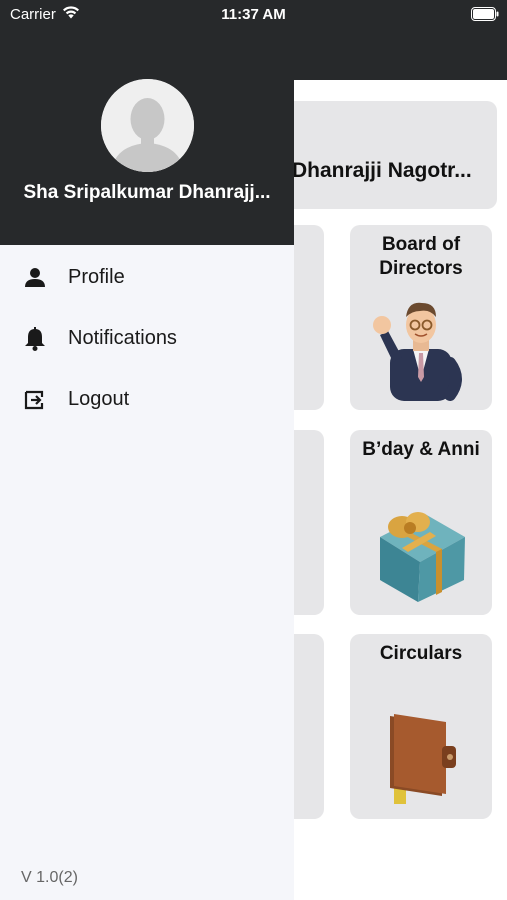  What do you see at coordinates (49, 877) in the screenshot?
I see `app-version: V 1.0(2)` at bounding box center [49, 877].